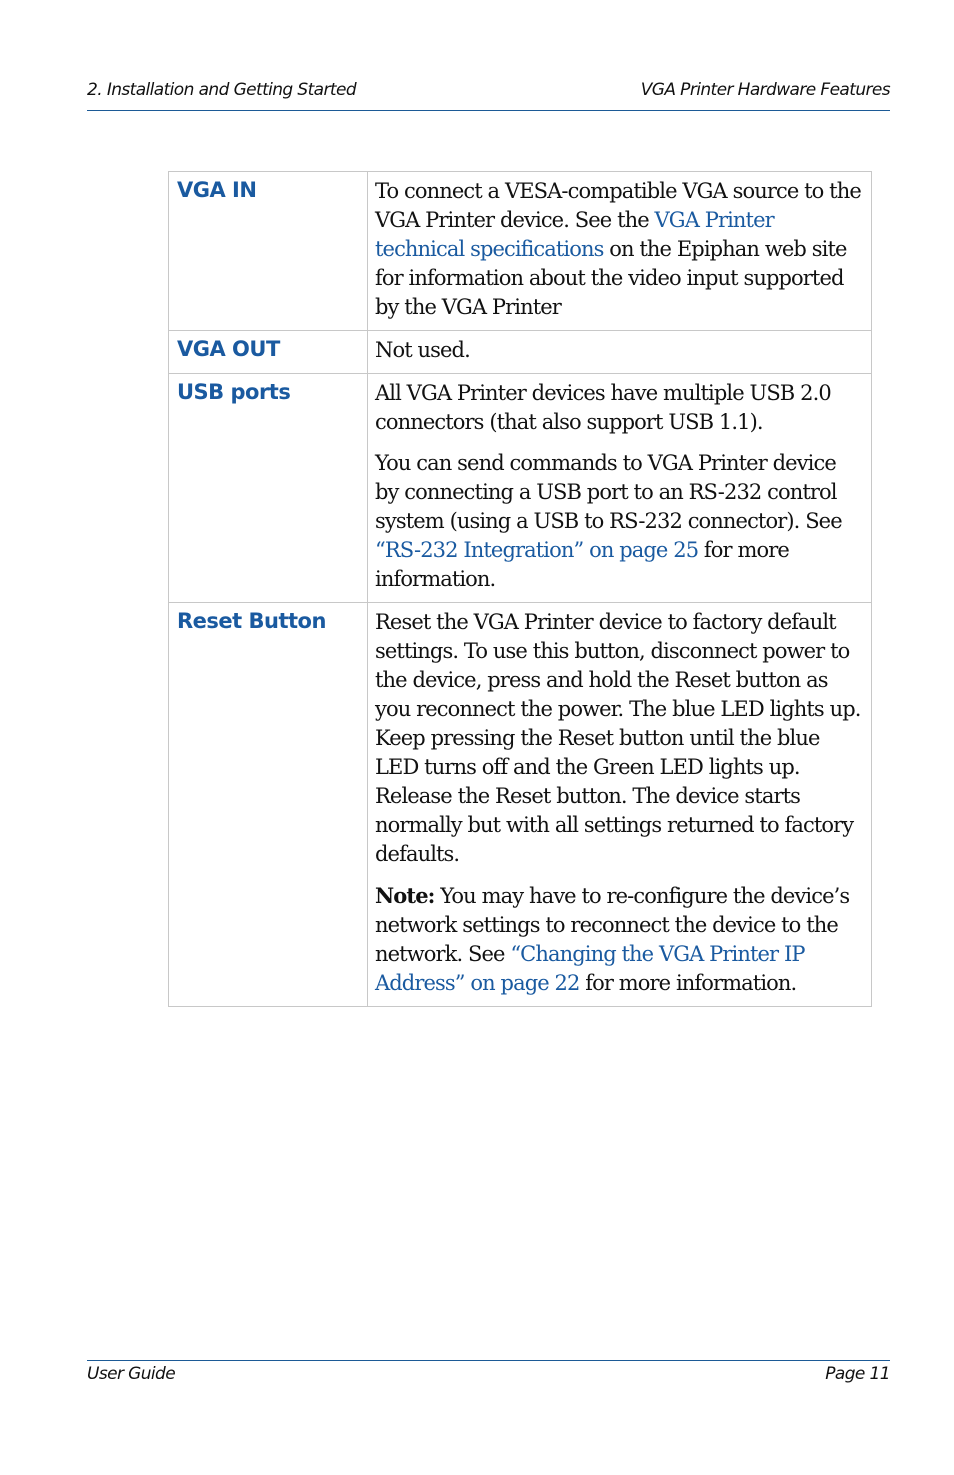 This screenshot has width=954, height=1475. Describe the element at coordinates (268, 352) in the screenshot. I see `term-vga-out: VGA OUT` at that location.